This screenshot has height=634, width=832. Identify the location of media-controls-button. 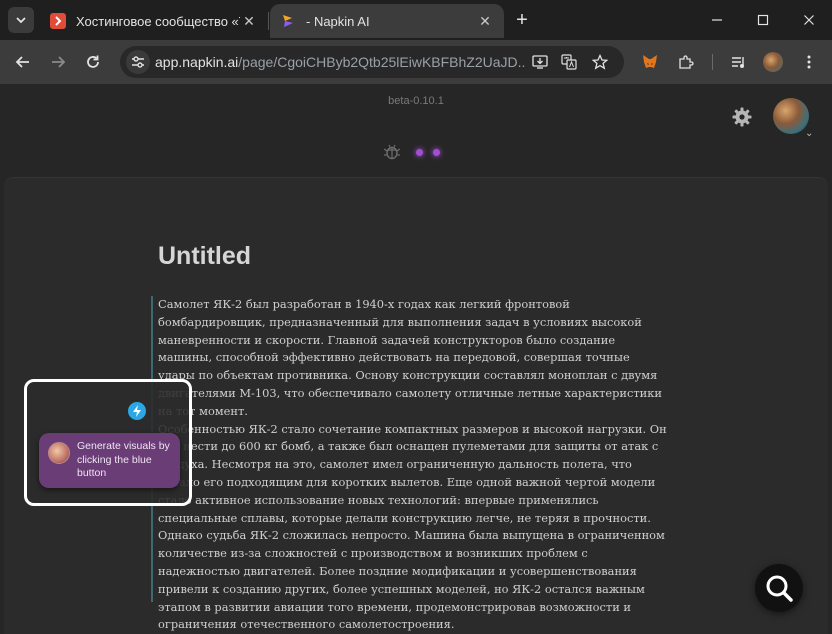
(739, 62).